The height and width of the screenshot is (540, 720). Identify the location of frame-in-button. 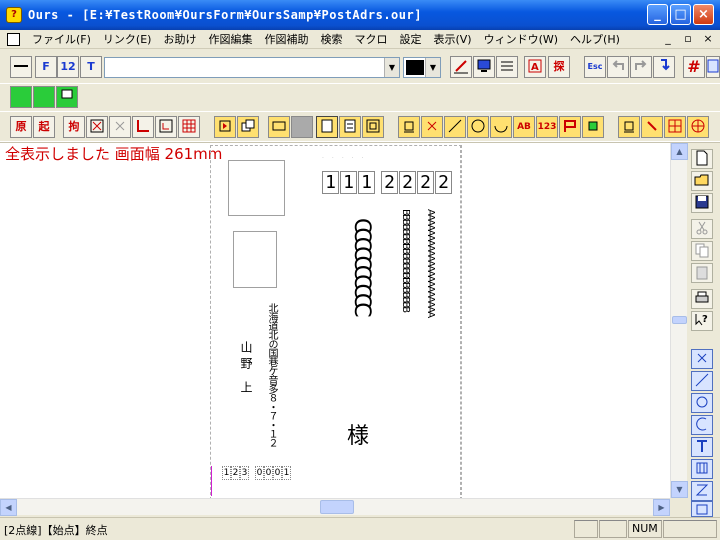
(225, 127).